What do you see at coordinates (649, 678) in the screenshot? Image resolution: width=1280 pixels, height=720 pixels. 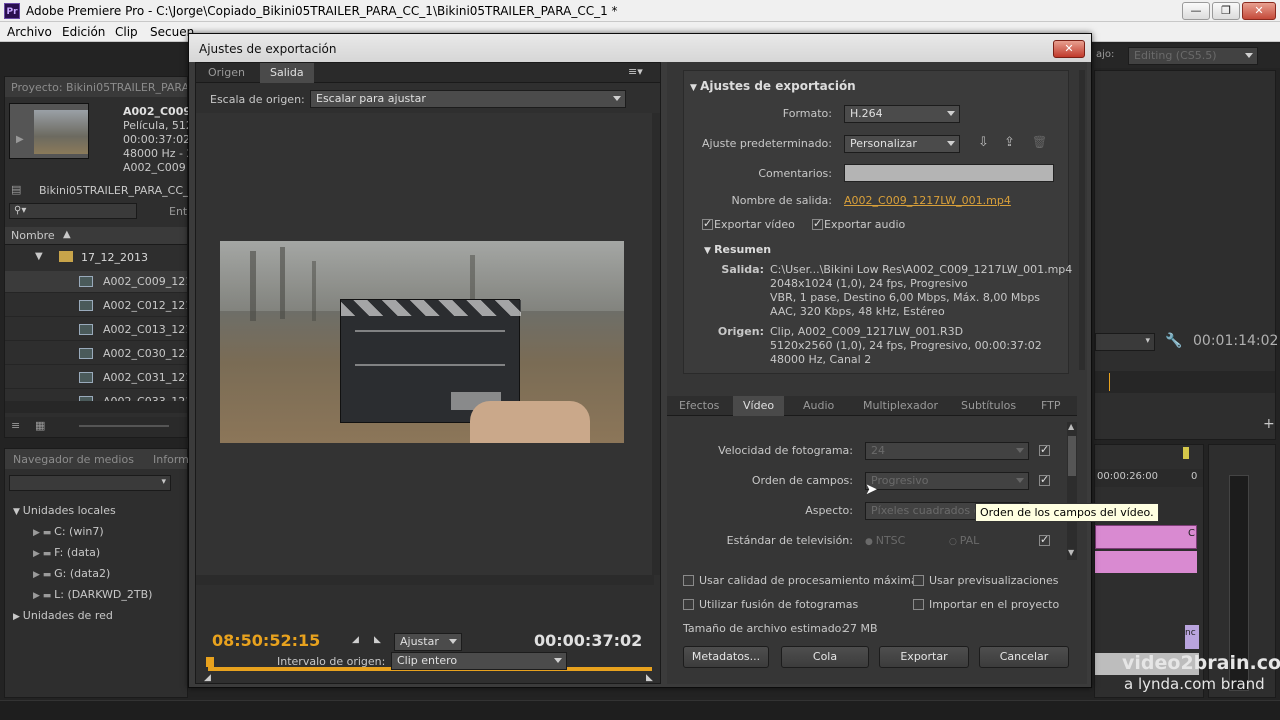 I see `out-point-icon: ◣` at bounding box center [649, 678].